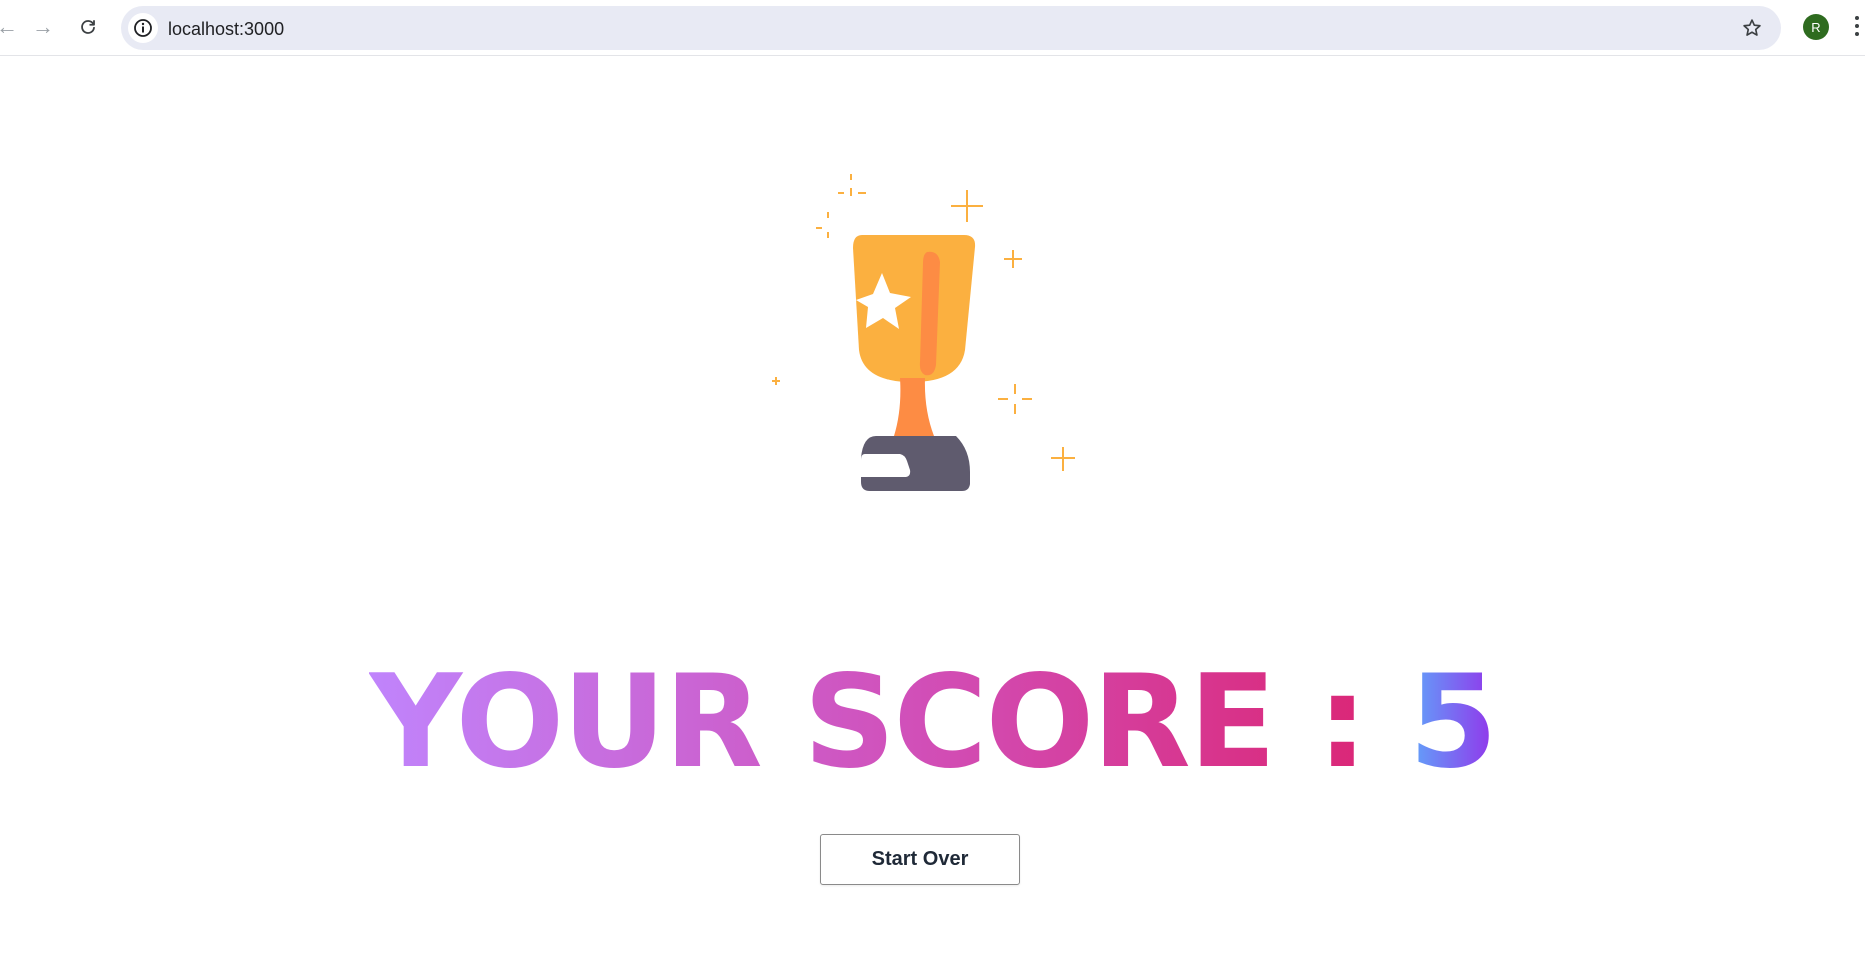 The width and height of the screenshot is (1865, 956). Describe the element at coordinates (1752, 28) in the screenshot. I see `bookmark-star-icon` at that location.